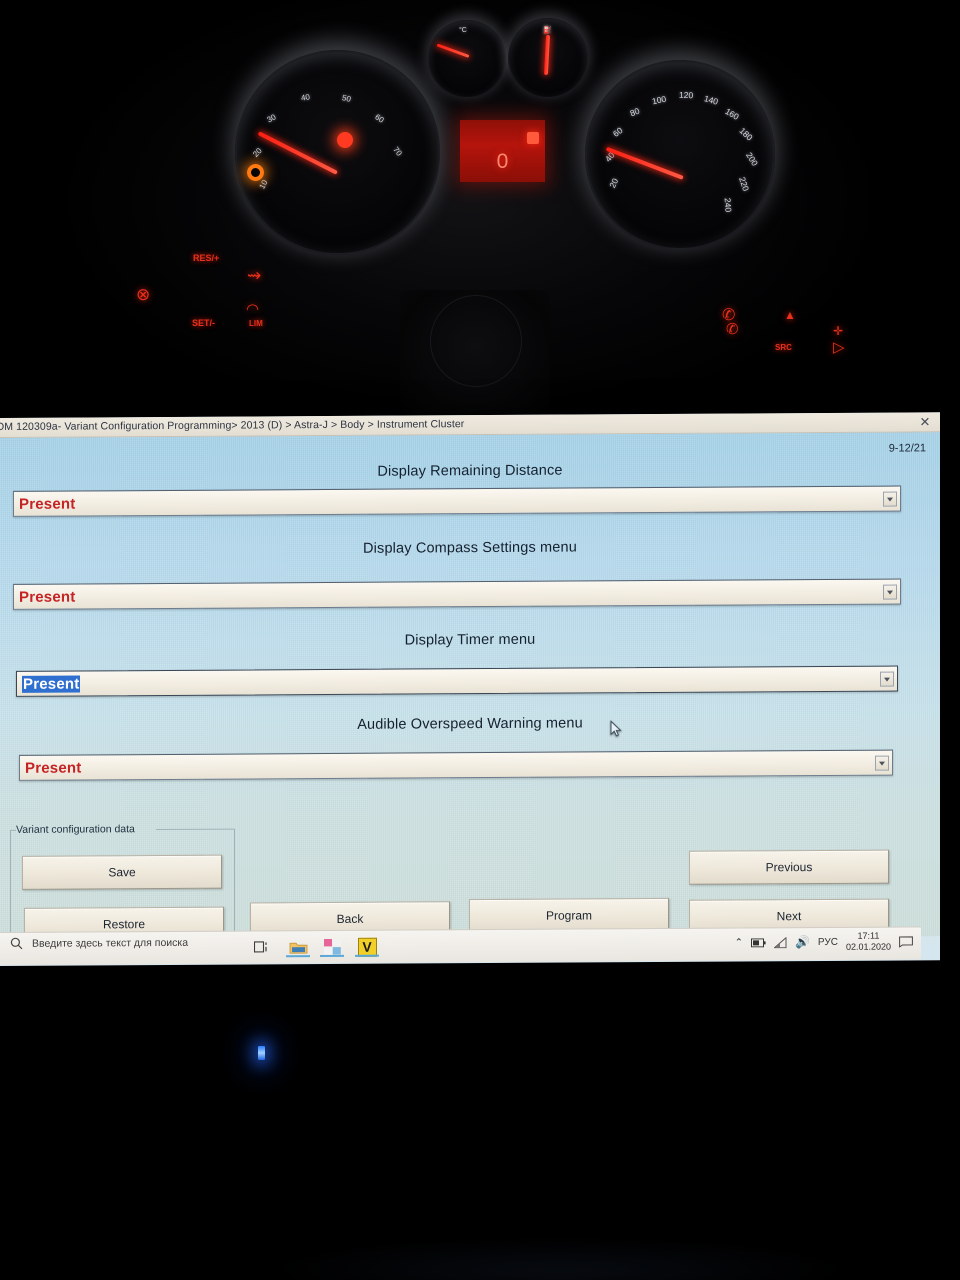 Image resolution: width=960 pixels, height=1280 pixels. I want to click on close-icon: ✕, so click(925, 421).